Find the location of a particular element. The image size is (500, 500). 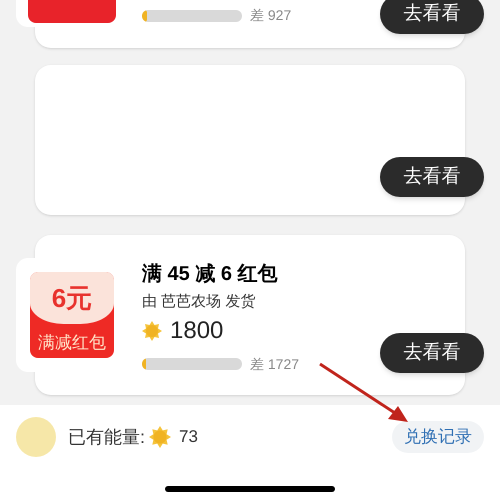

exchange-history-link: 兑换记录 is located at coordinates (438, 437).